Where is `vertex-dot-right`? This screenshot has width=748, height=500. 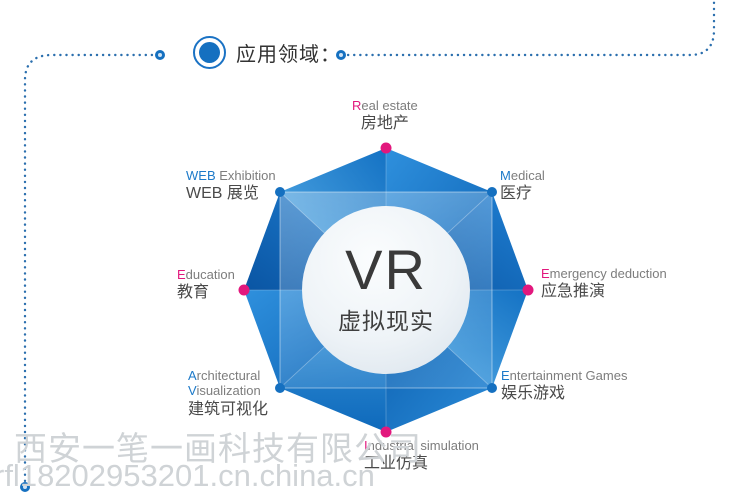 vertex-dot-right is located at coordinates (528, 290).